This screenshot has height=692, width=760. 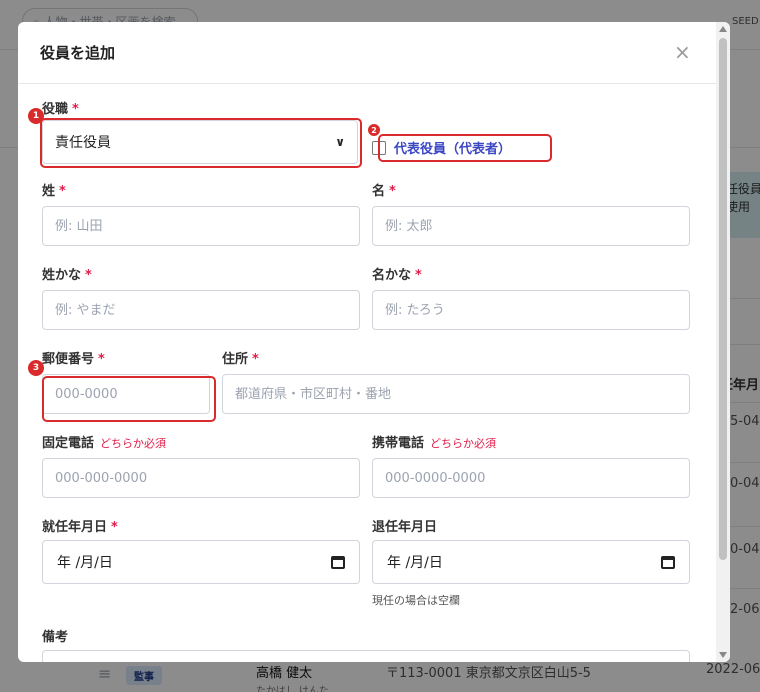 I want to click on mobile-label: 携帯電話 どちらか必須, so click(x=434, y=443).